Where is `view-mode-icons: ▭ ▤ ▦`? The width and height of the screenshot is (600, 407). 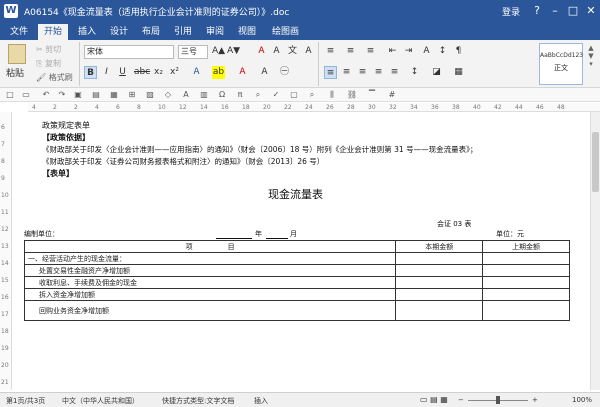 view-mode-icons: ▭ ▤ ▦ is located at coordinates (434, 399).